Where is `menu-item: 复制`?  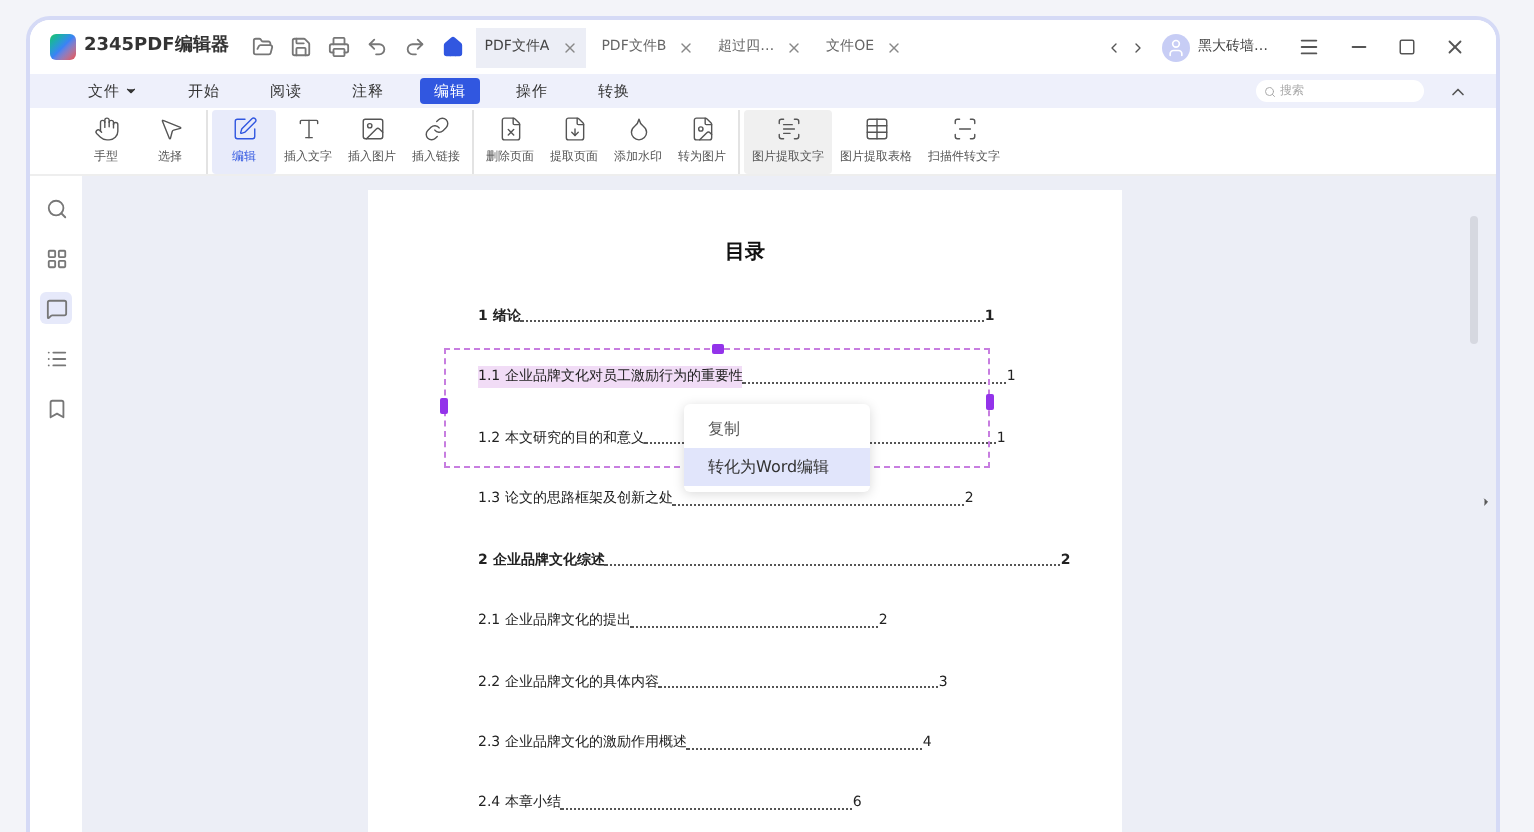 menu-item: 复制 is located at coordinates (777, 429).